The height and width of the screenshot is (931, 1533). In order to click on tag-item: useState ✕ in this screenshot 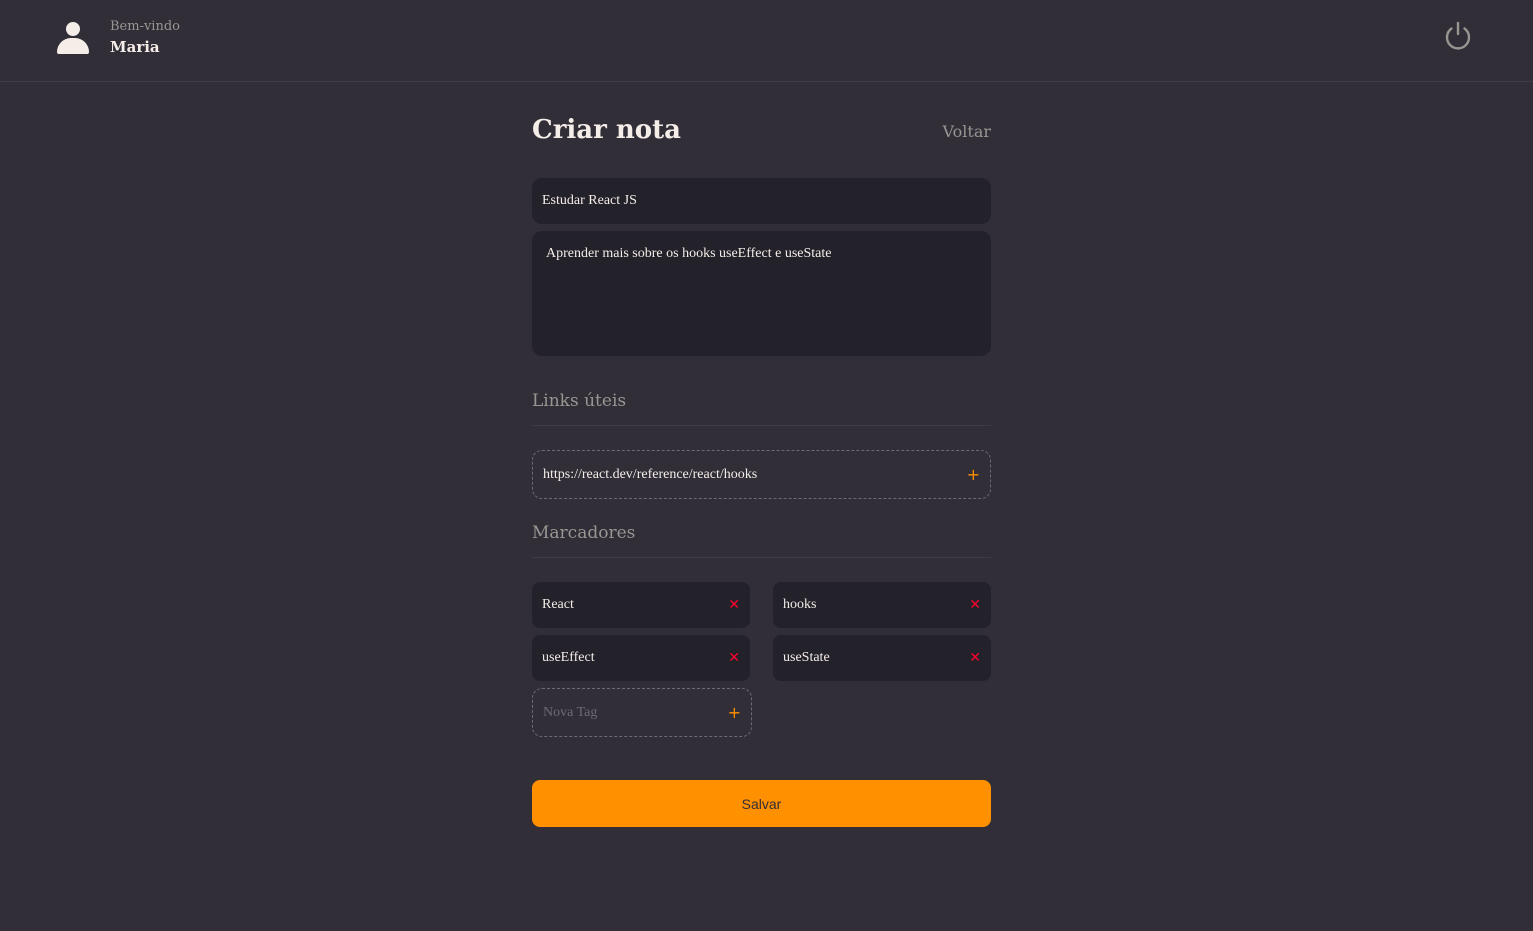, I will do `click(882, 658)`.